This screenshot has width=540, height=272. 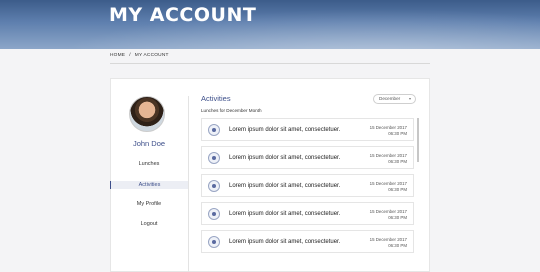 I want to click on activities-heading: Activities, so click(x=216, y=98).